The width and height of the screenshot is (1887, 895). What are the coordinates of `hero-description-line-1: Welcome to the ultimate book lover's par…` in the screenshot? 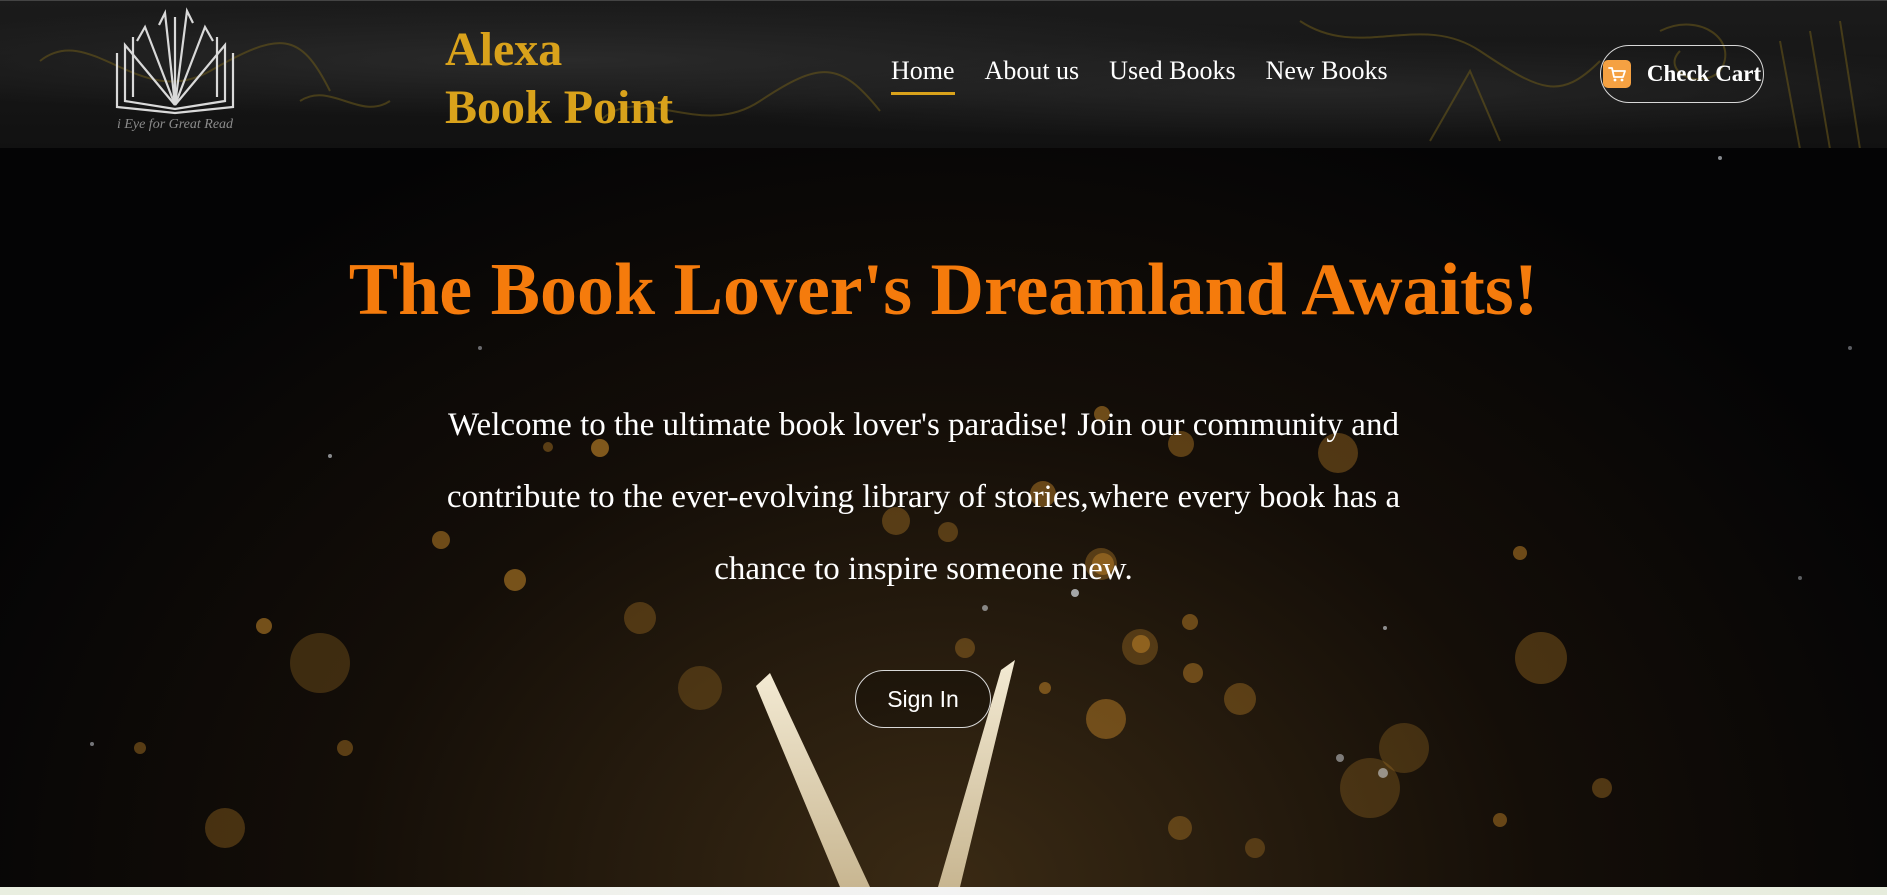 It's located at (923, 425).